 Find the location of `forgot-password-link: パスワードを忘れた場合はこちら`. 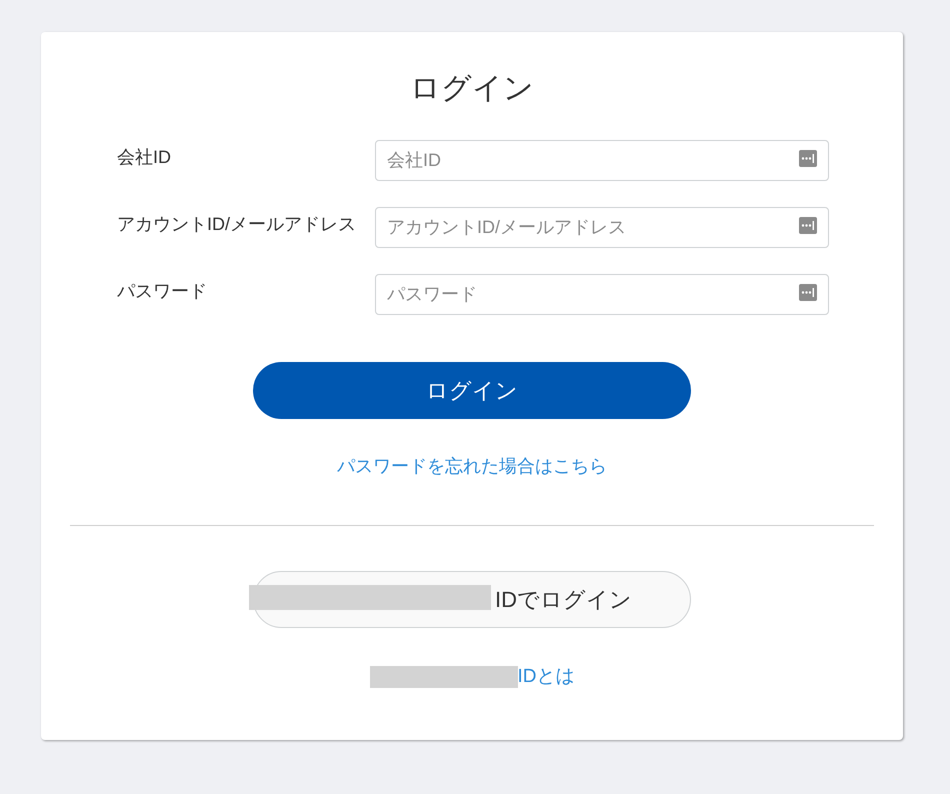

forgot-password-link: パスワードを忘れた場合はこちら is located at coordinates (472, 466).